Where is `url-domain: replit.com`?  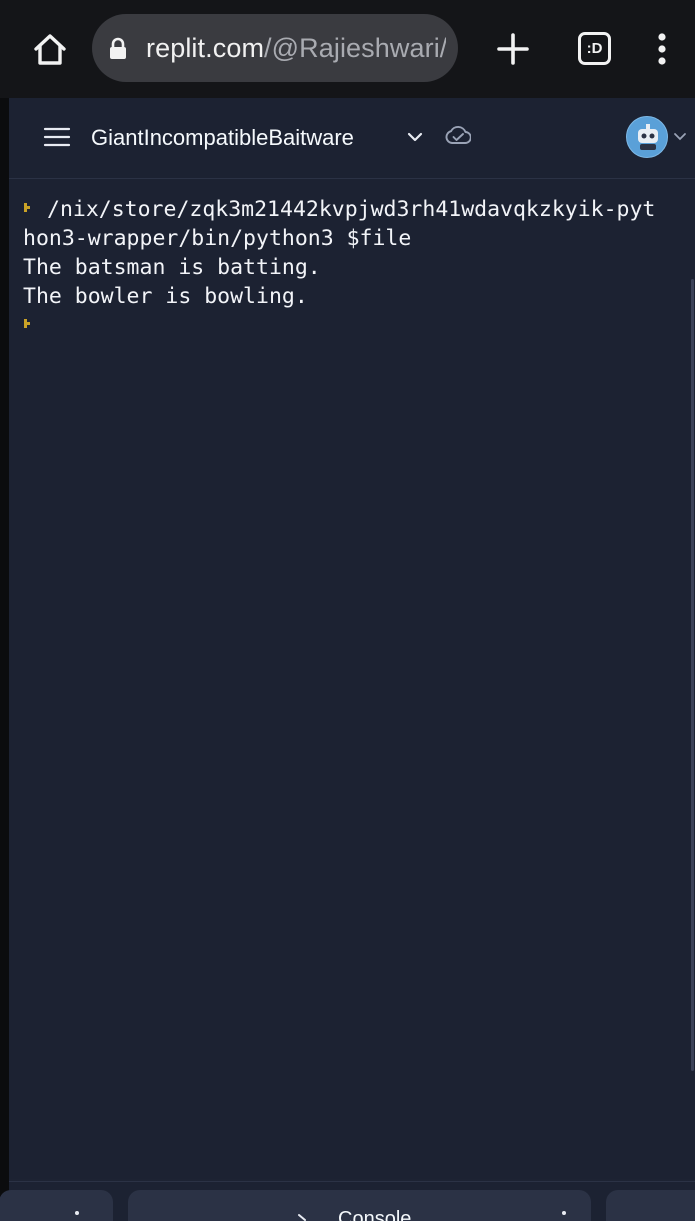
url-domain: replit.com is located at coordinates (205, 48).